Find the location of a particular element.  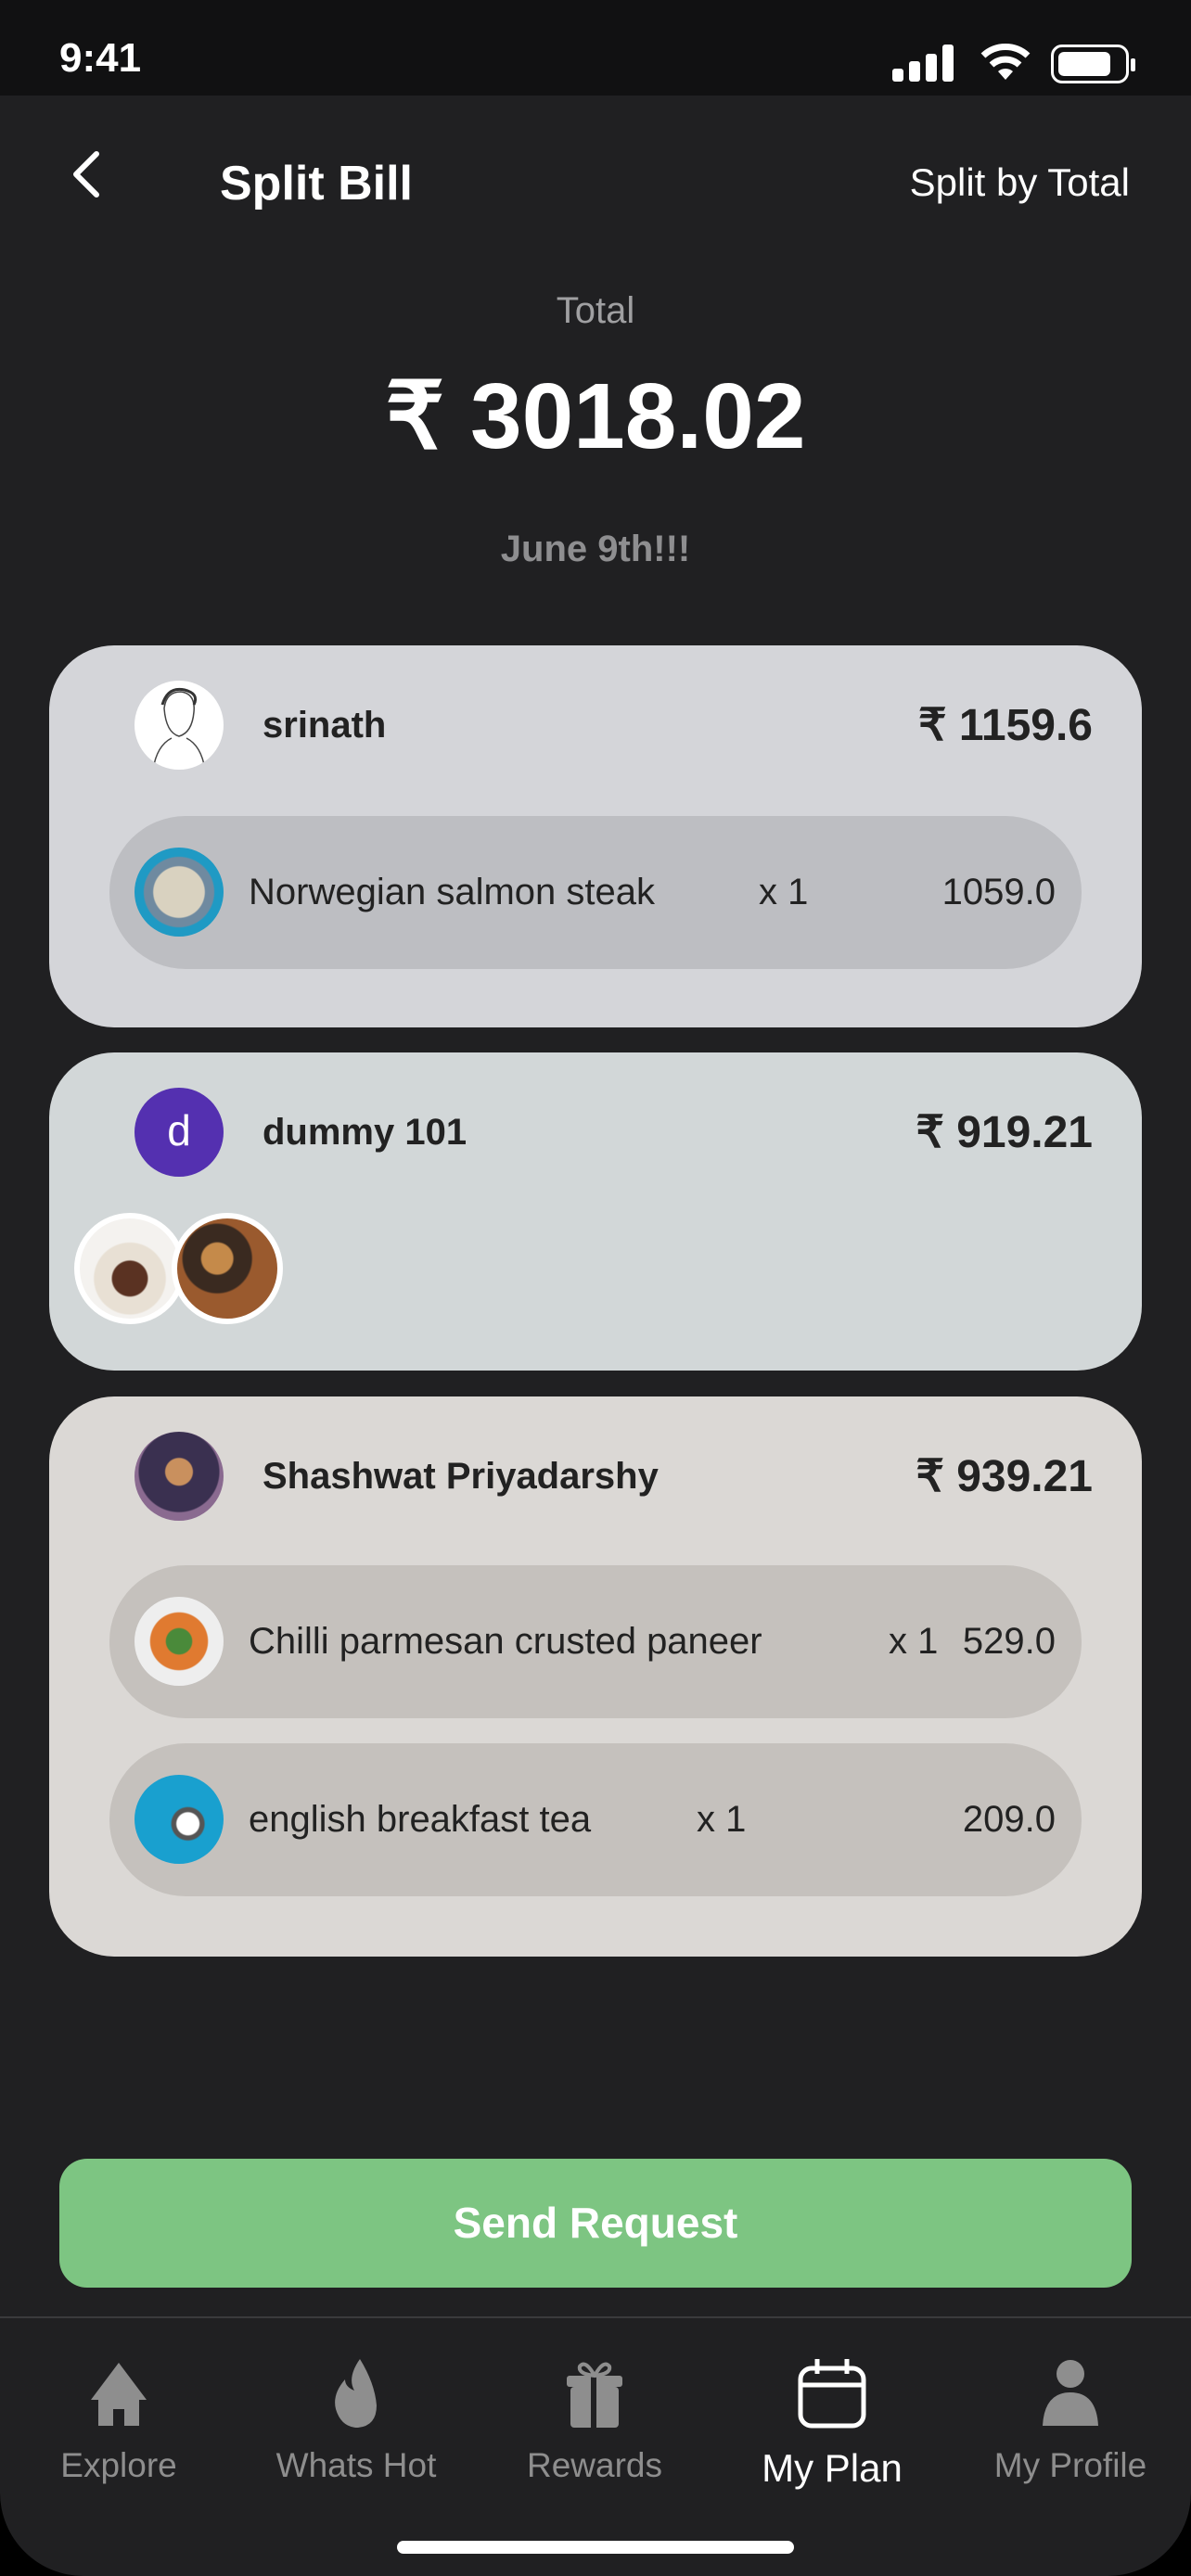

nav-rewards: Rewards is located at coordinates (594, 2420).